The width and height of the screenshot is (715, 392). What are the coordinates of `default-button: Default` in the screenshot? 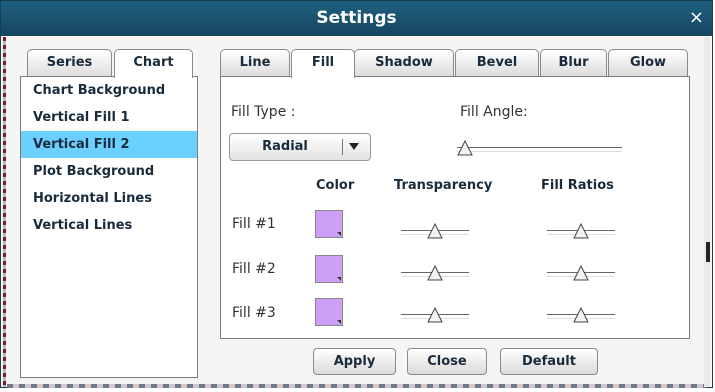 It's located at (549, 361).